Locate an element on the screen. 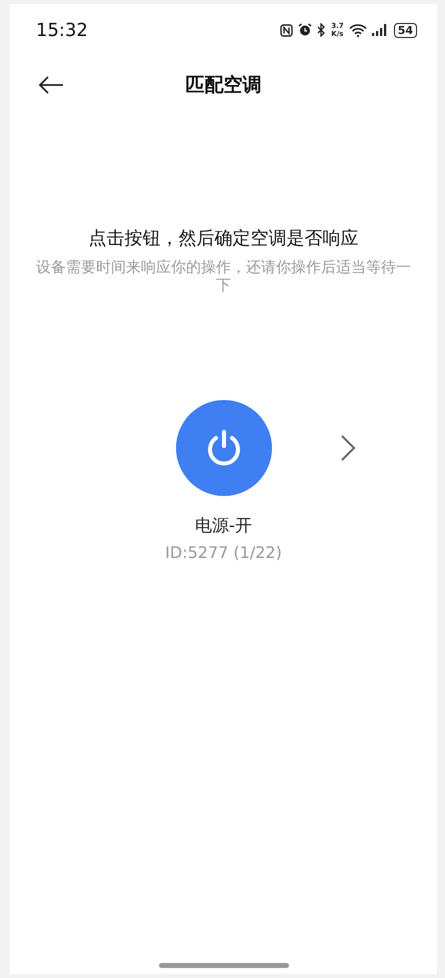  bluetooth-icon is located at coordinates (321, 30).